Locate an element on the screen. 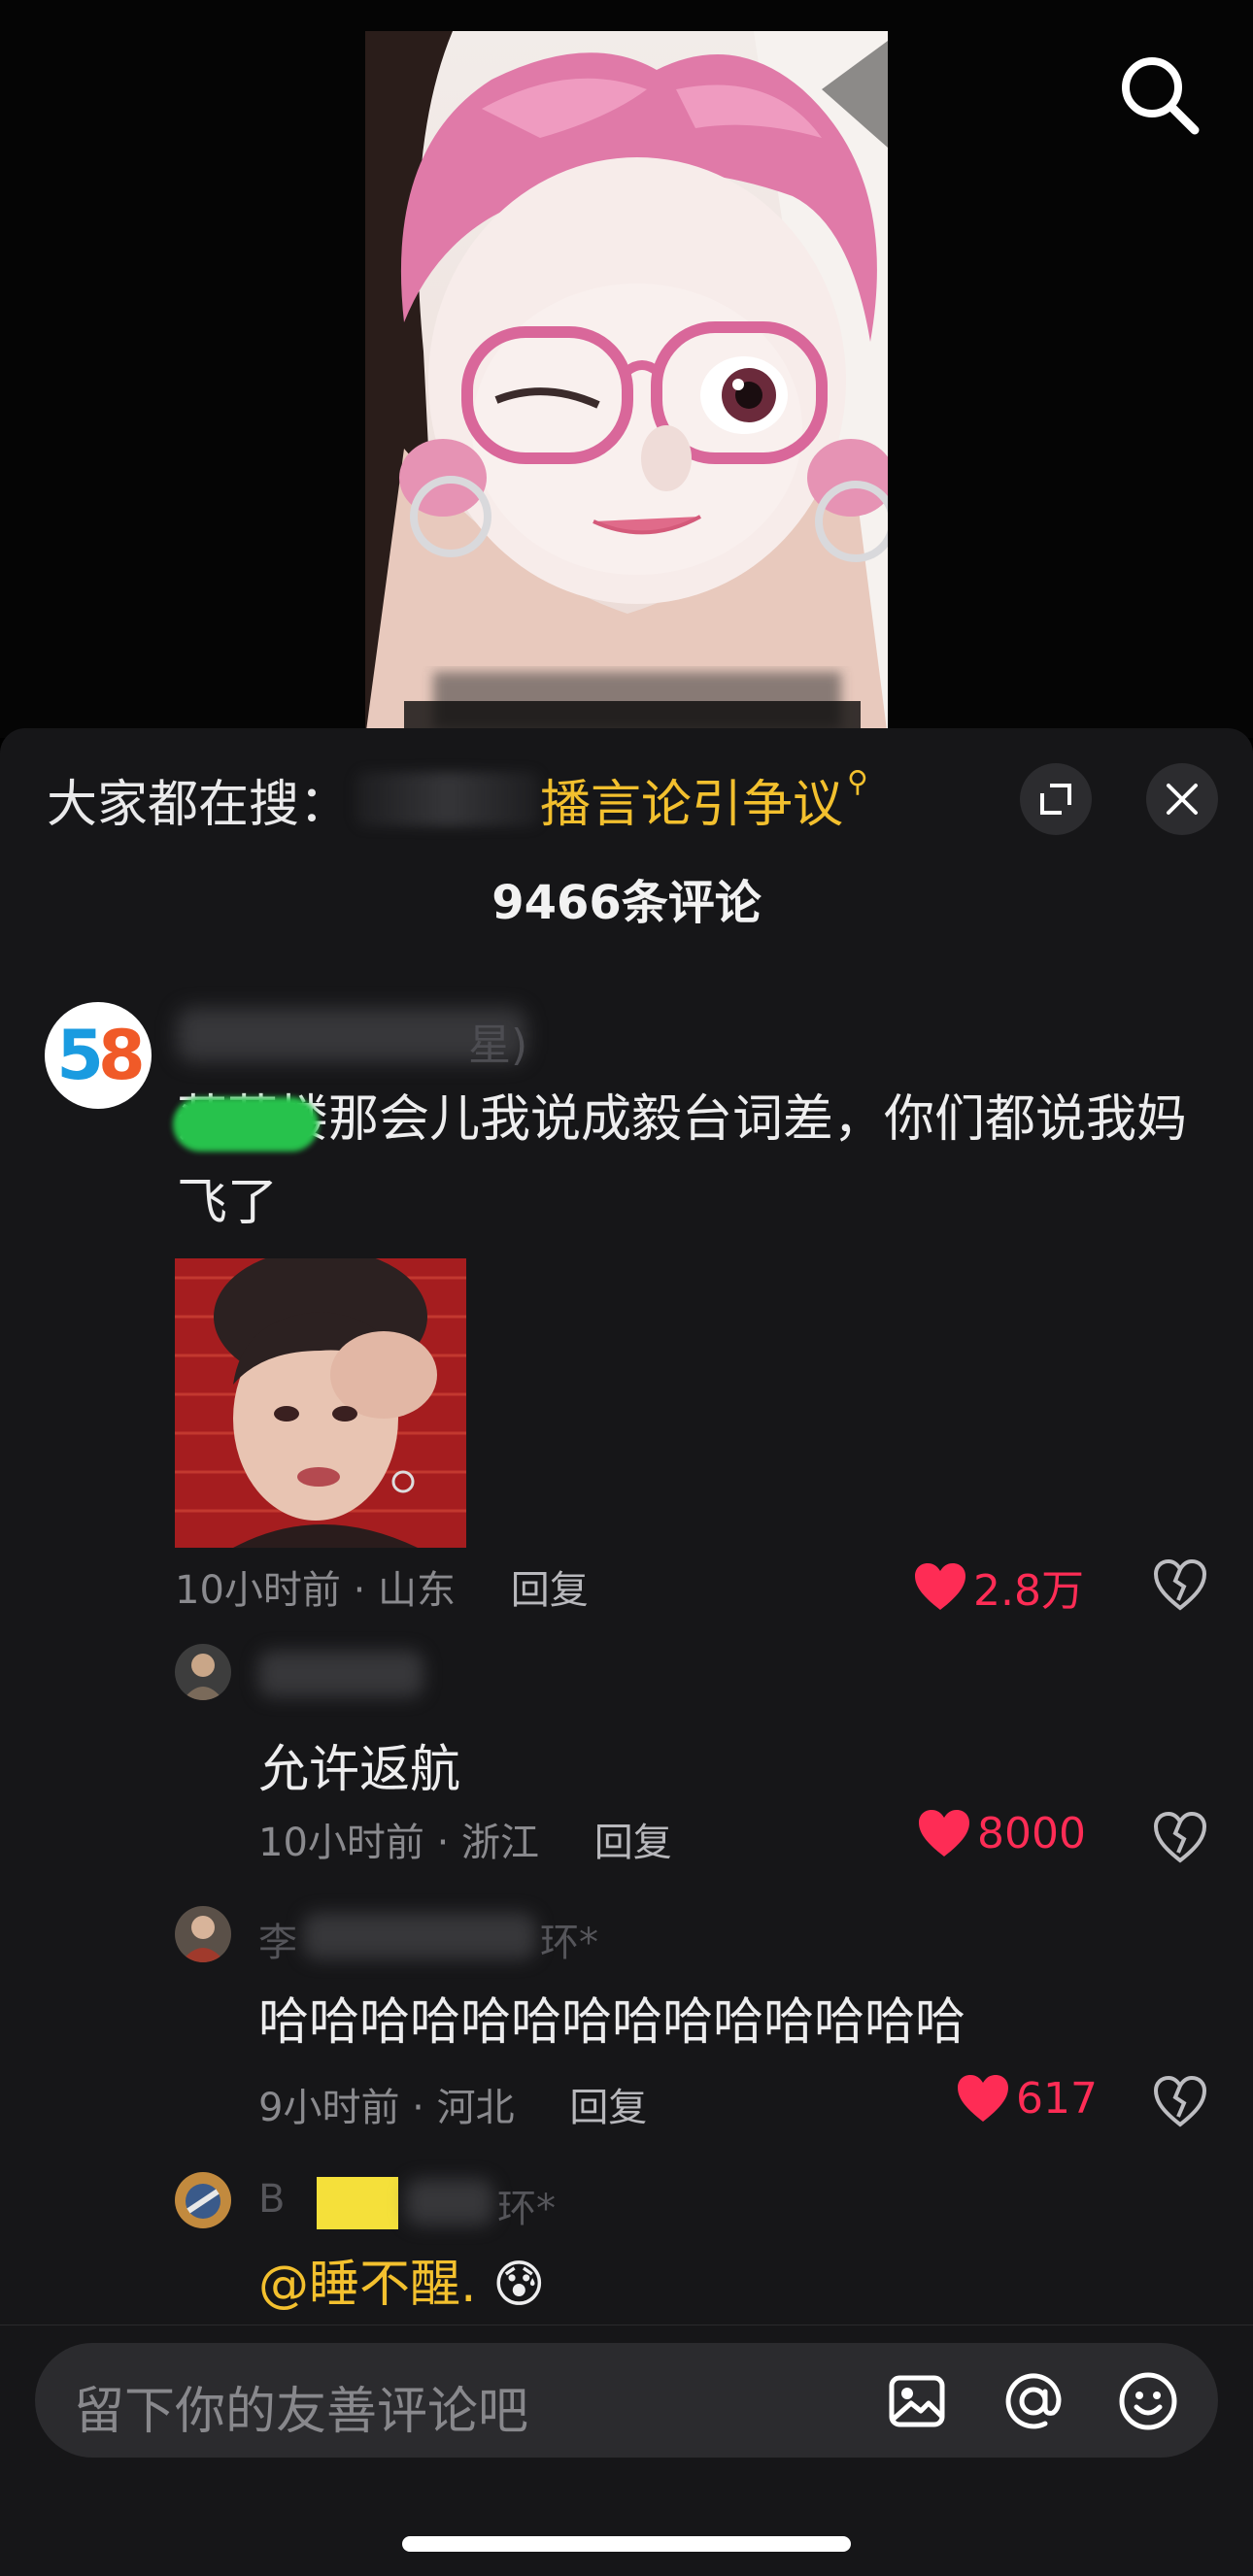 The height and width of the screenshot is (2576, 1253). time-location: 10小时前 · 山东 is located at coordinates (316, 1591).